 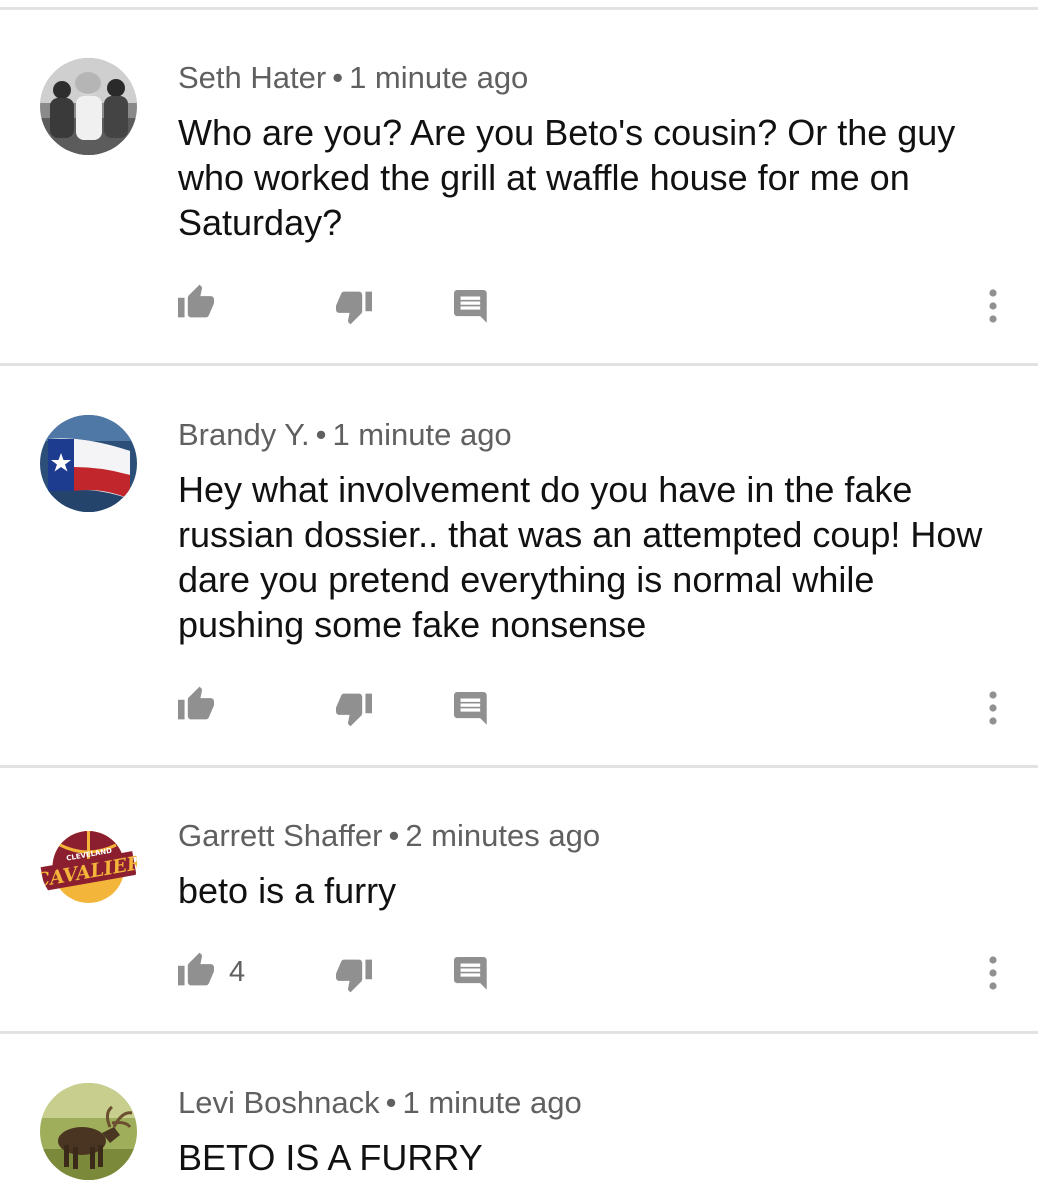 I want to click on comment-author: Garrett Shaffer, so click(x=280, y=835).